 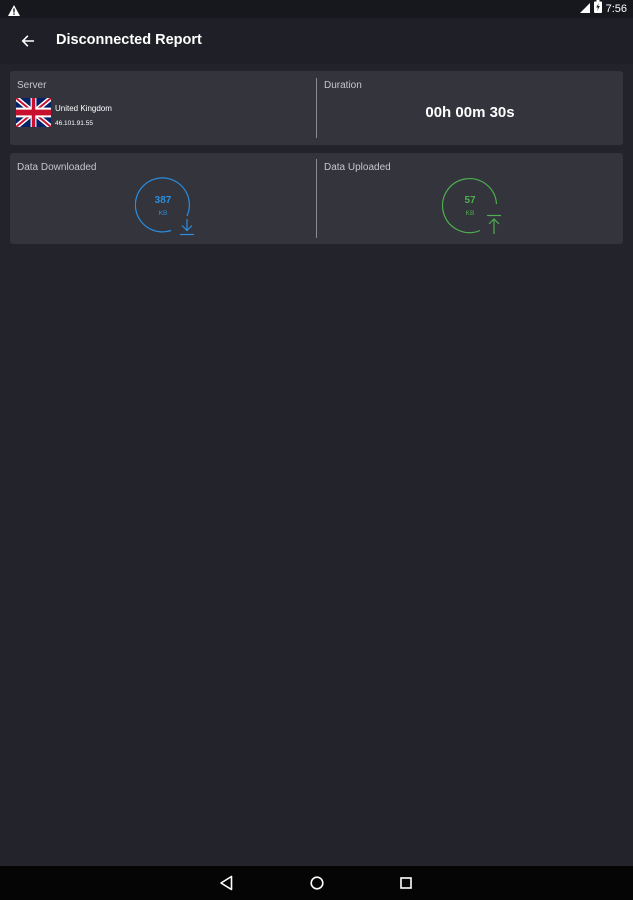 What do you see at coordinates (316, 9) in the screenshot?
I see `status-bar: 7:56` at bounding box center [316, 9].